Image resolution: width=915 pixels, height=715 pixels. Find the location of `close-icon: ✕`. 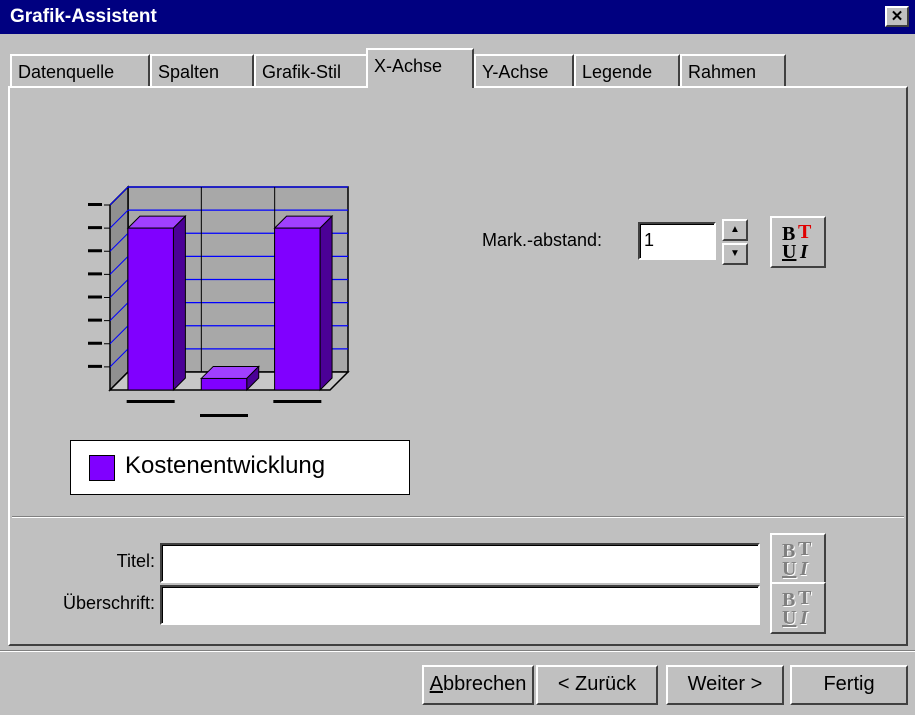

close-icon: ✕ is located at coordinates (897, 16).